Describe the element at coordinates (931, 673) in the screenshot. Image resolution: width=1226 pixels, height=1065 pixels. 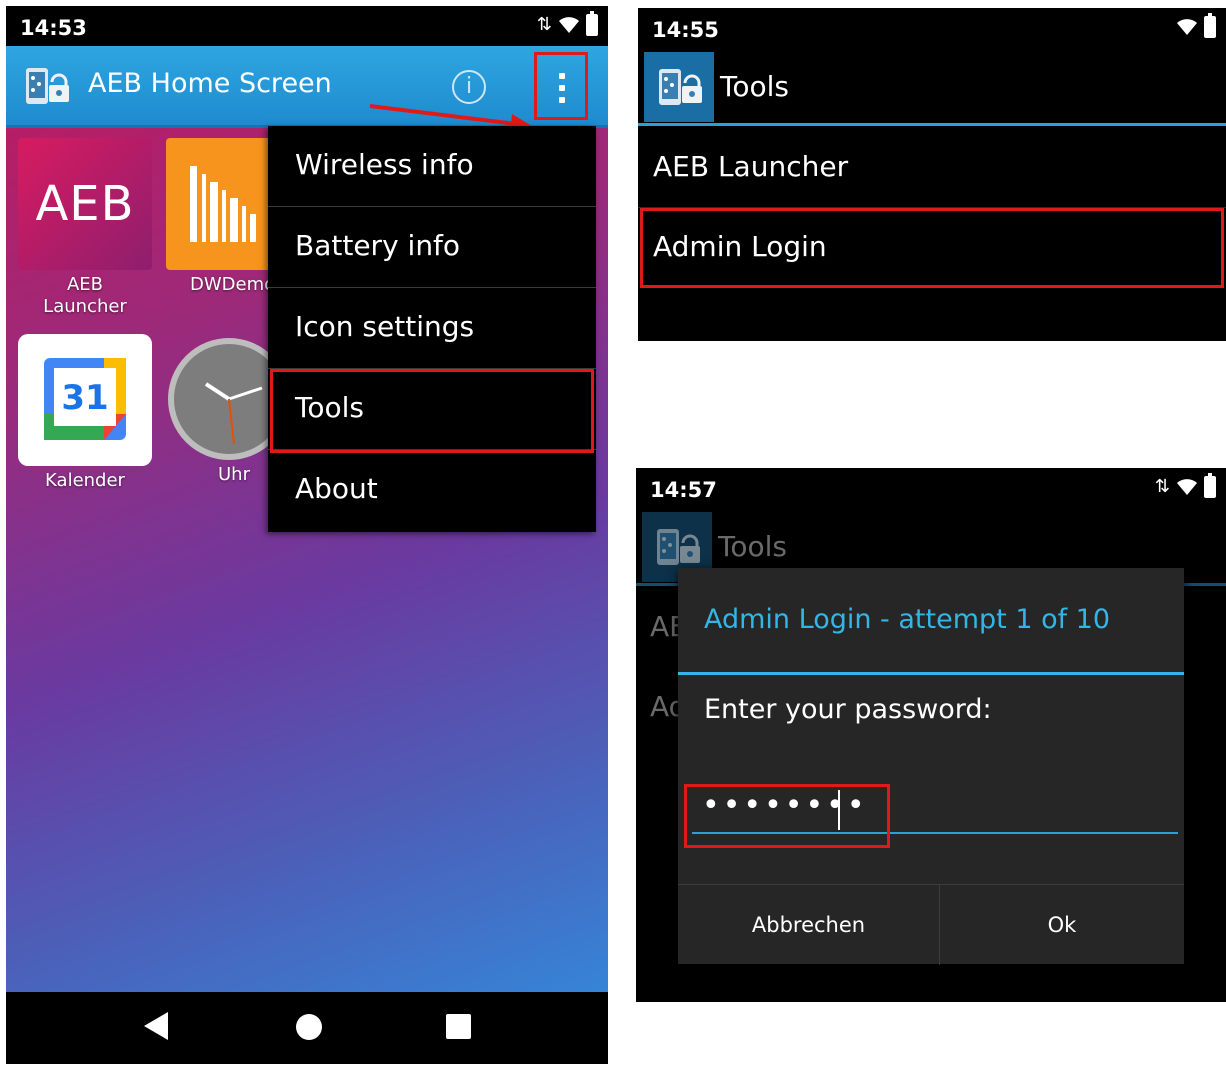
I see `dialog-divider` at that location.